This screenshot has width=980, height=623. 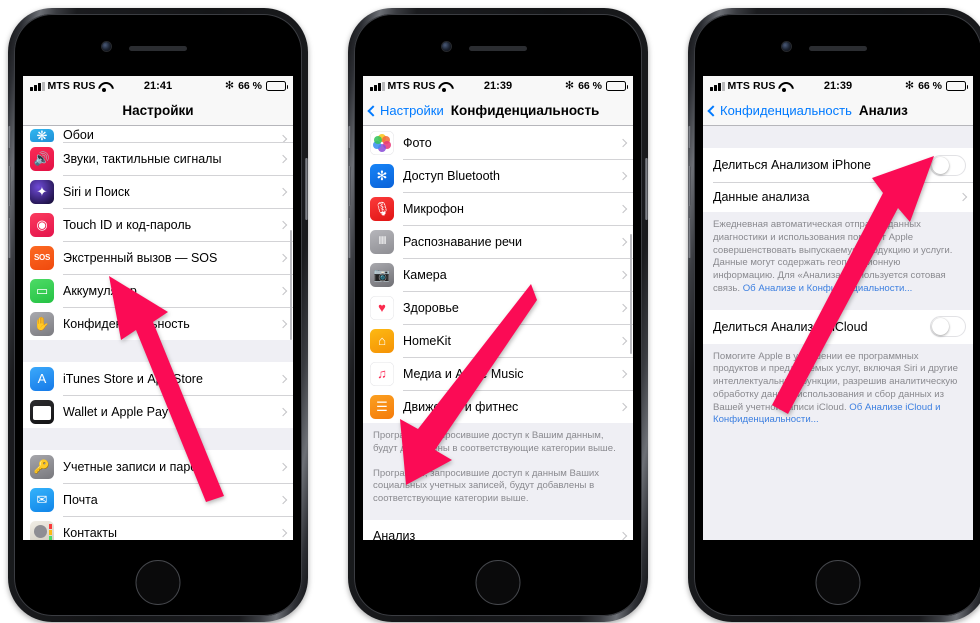 I want to click on row-analytics-data: Данные анализа, so click(x=838, y=197).